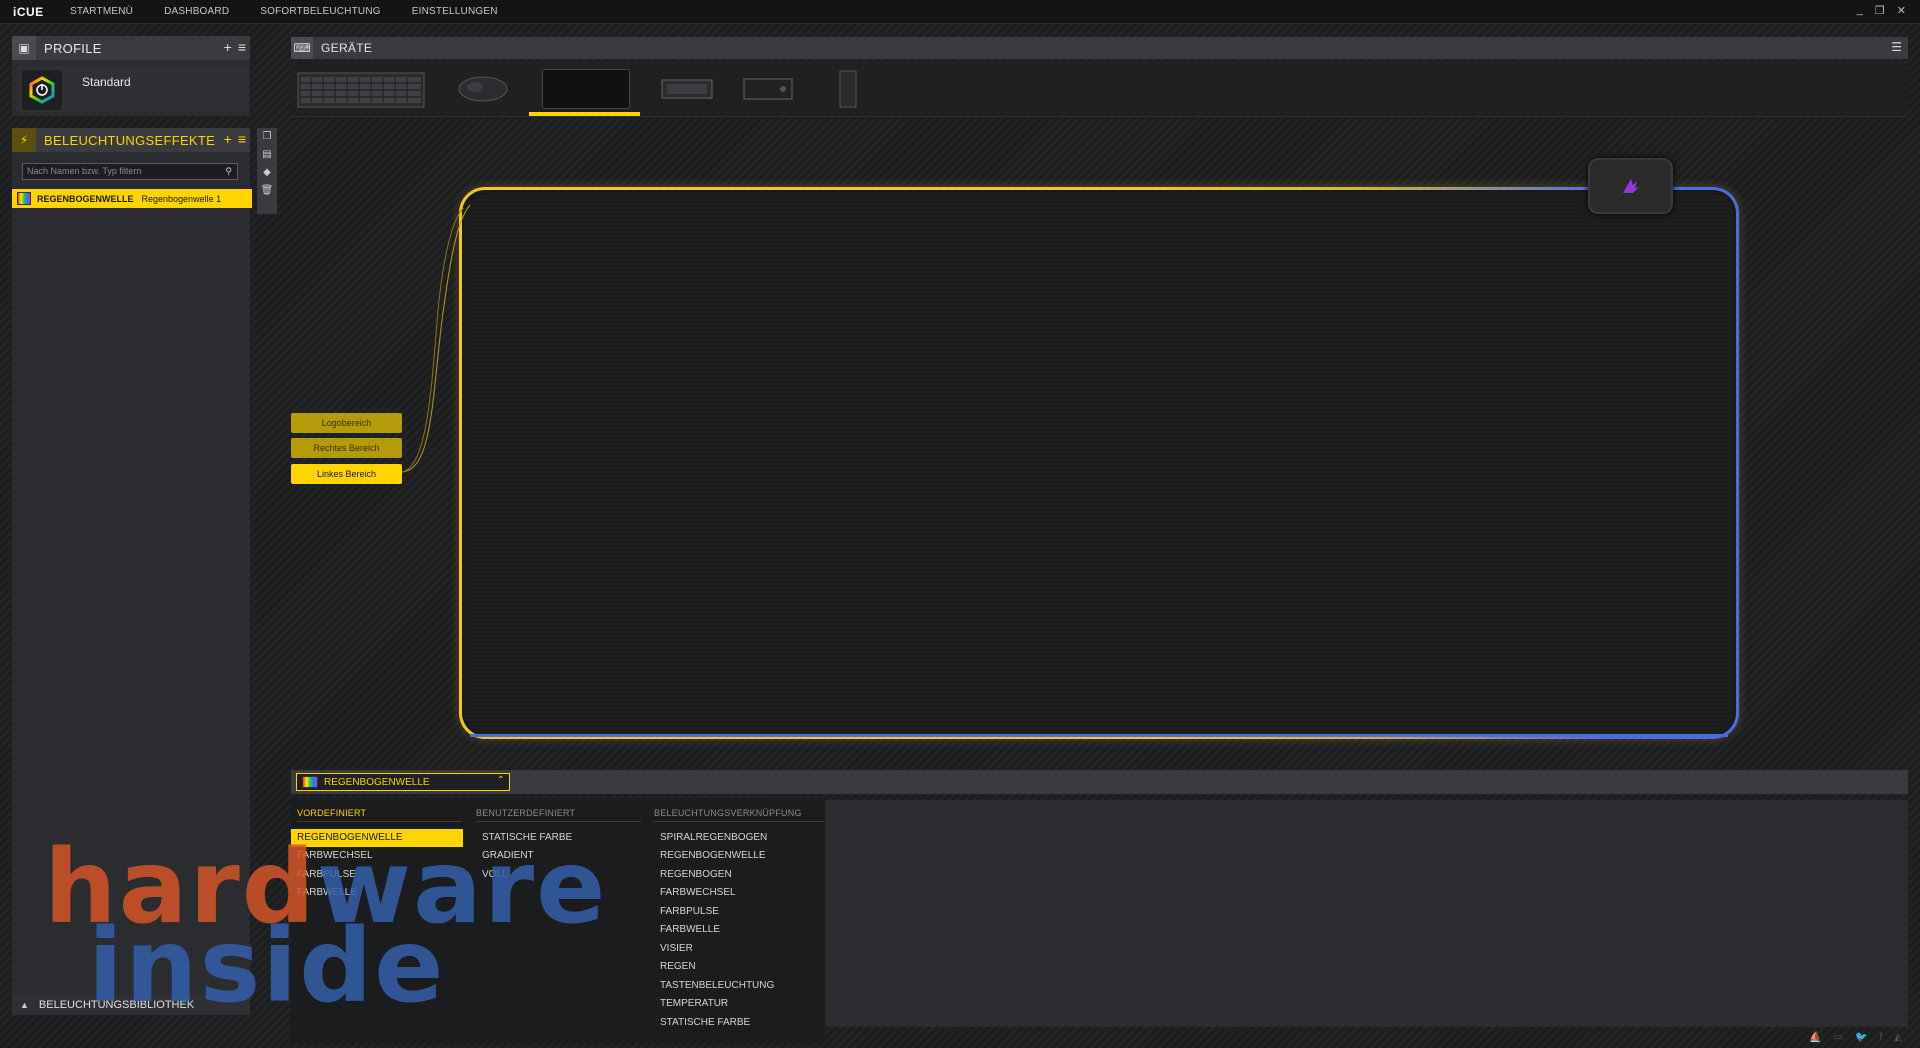  Describe the element at coordinates (1881, 1037) in the screenshot. I see `facebook-icon: f` at that location.